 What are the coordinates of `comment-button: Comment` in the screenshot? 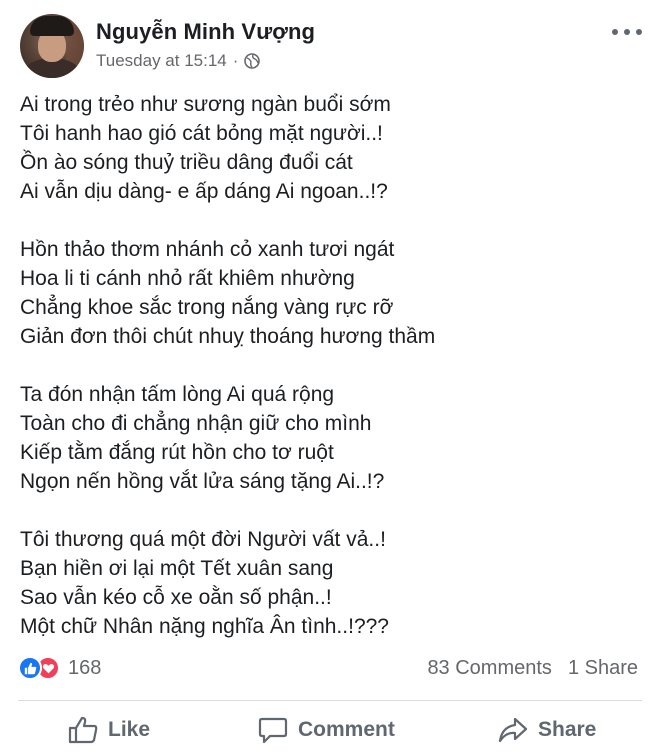 It's located at (326, 730).